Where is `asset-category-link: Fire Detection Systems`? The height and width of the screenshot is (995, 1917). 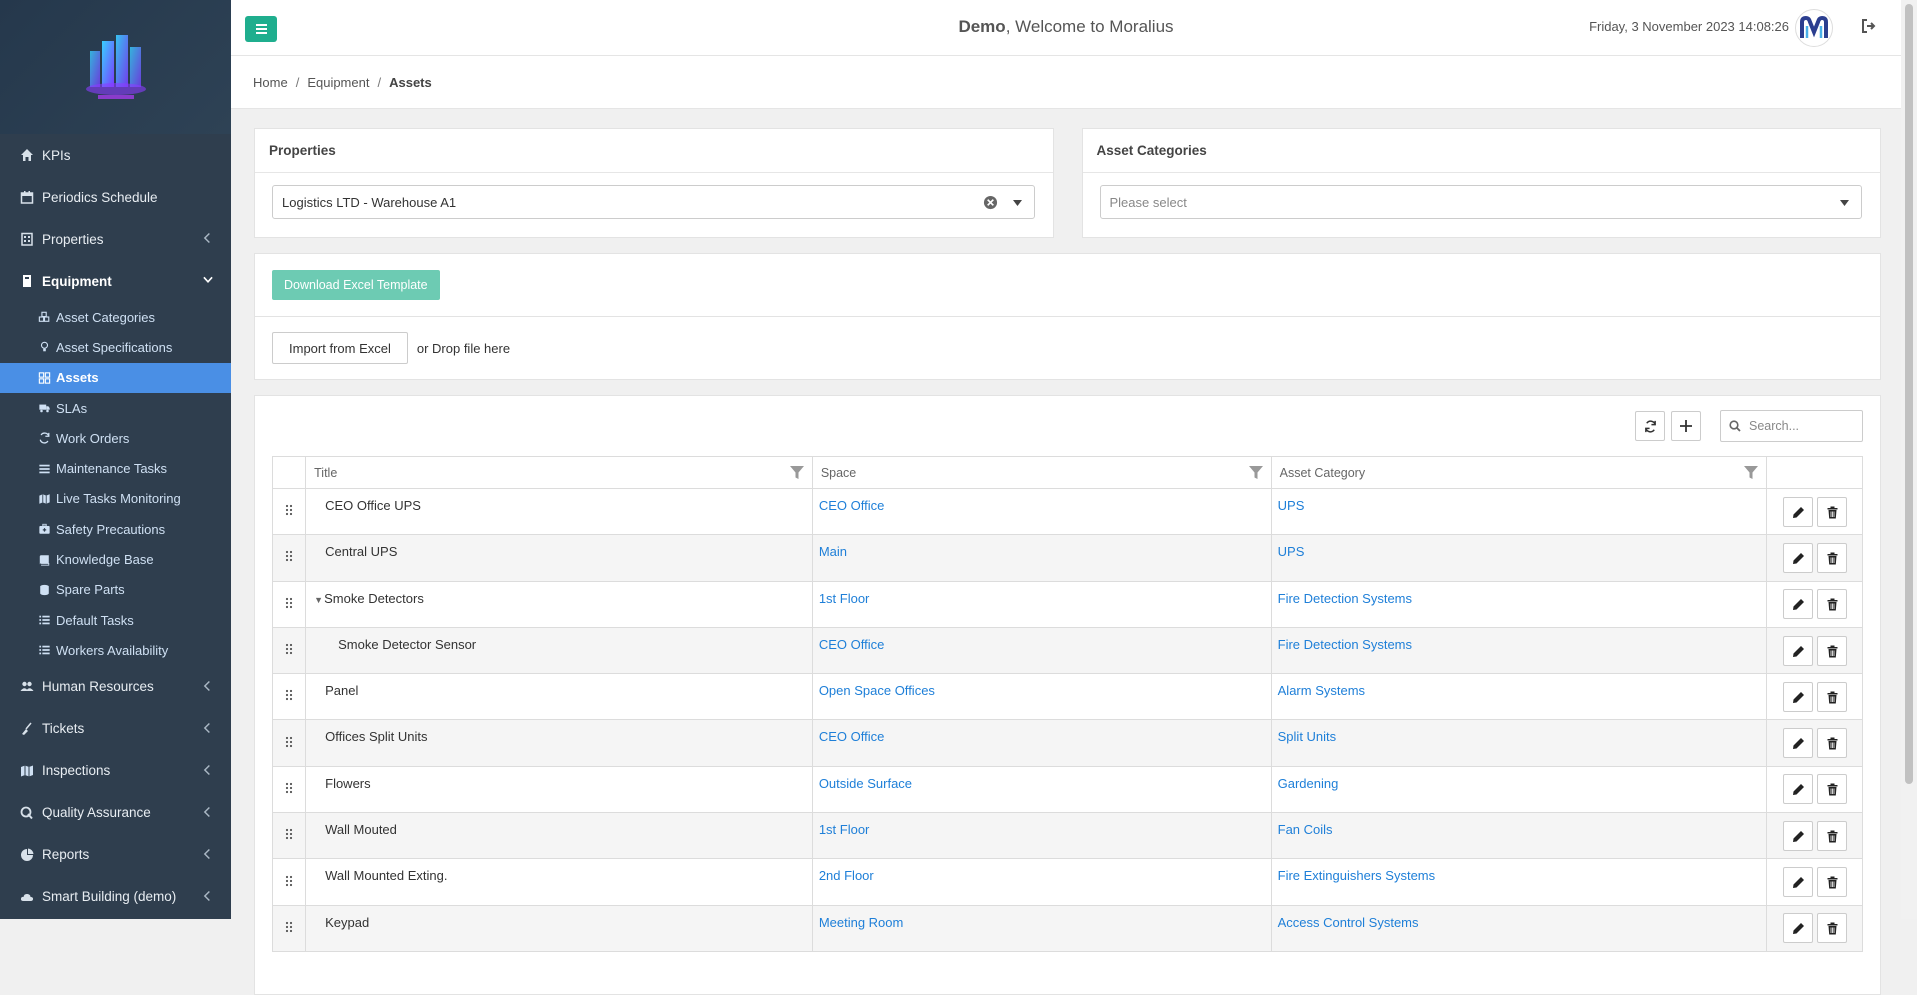 asset-category-link: Fire Detection Systems is located at coordinates (1345, 644).